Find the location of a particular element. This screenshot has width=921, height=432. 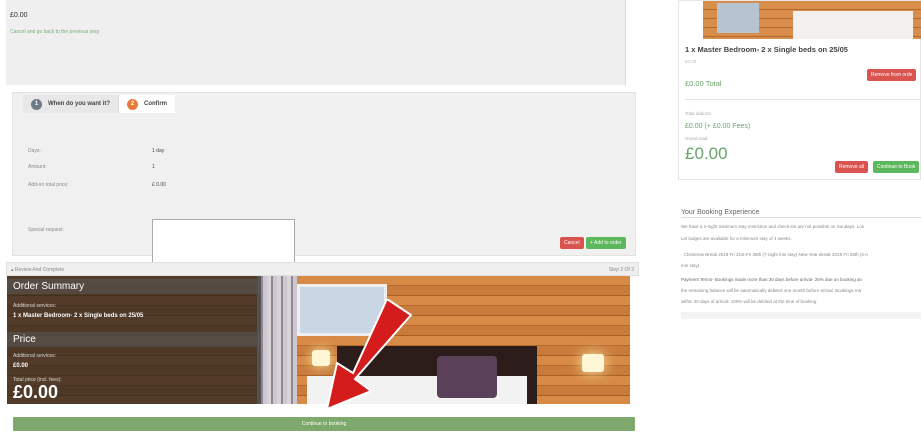

price-heading: Price is located at coordinates (134, 339).